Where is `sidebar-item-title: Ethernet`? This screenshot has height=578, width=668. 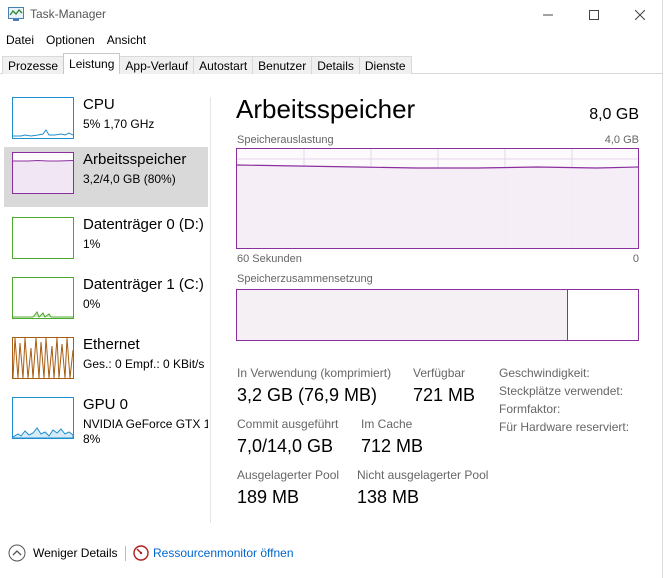 sidebar-item-title: Ethernet is located at coordinates (111, 344).